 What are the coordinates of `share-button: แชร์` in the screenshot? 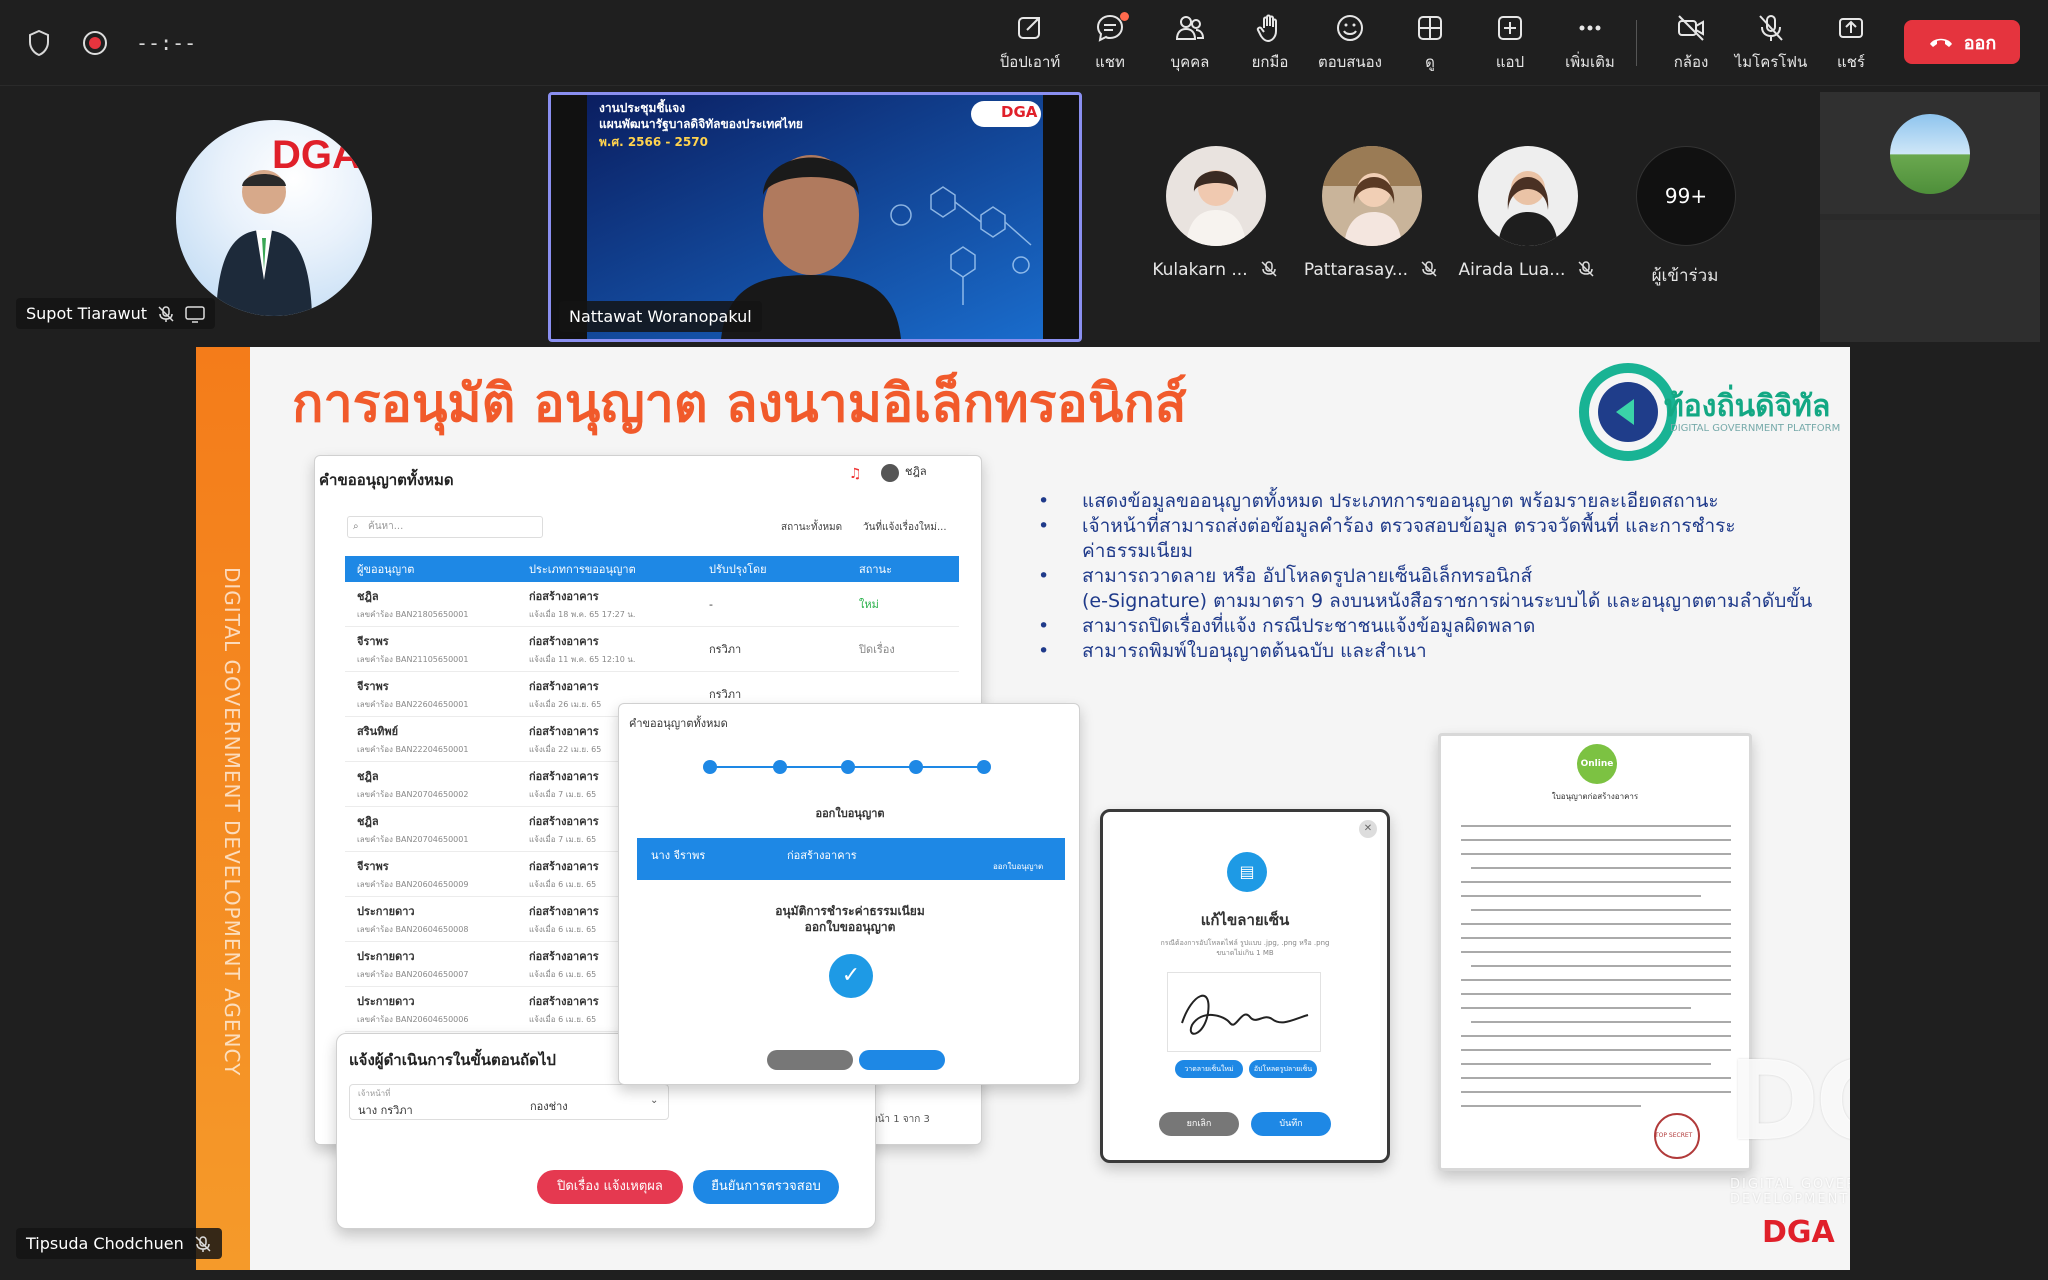 It's located at (1851, 43).